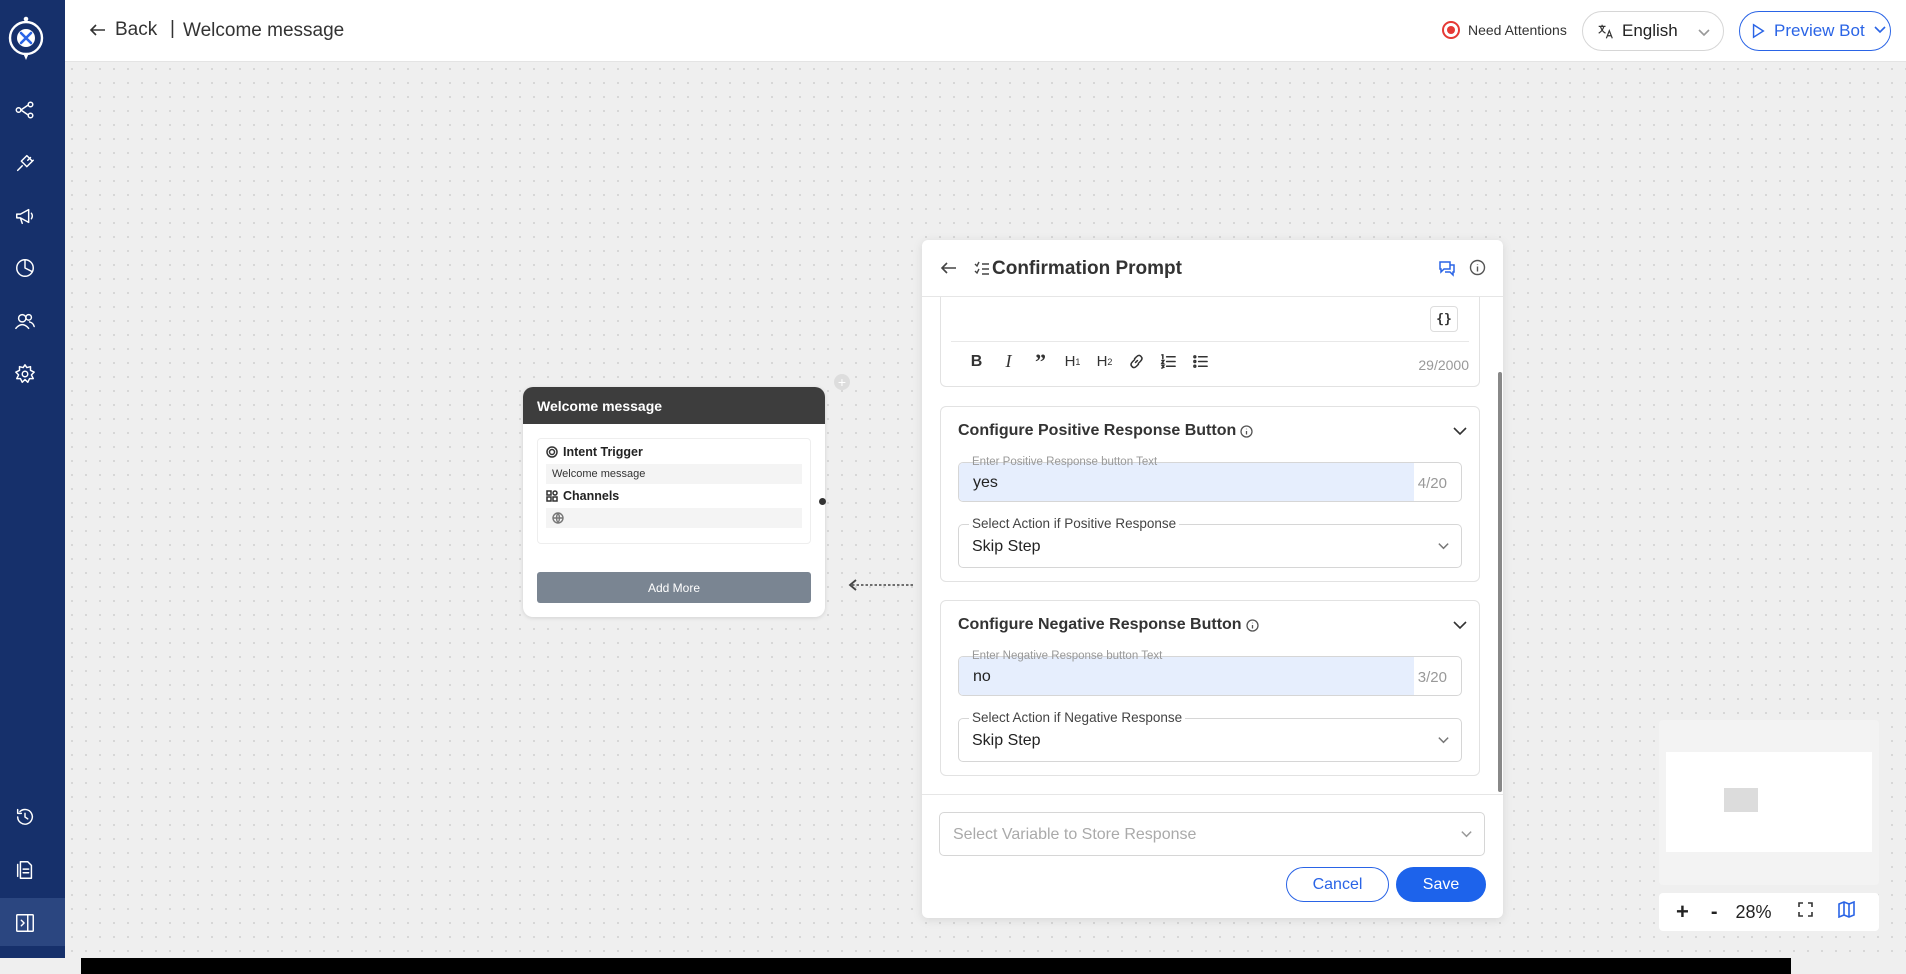  I want to click on translate-icon, so click(1605, 31).